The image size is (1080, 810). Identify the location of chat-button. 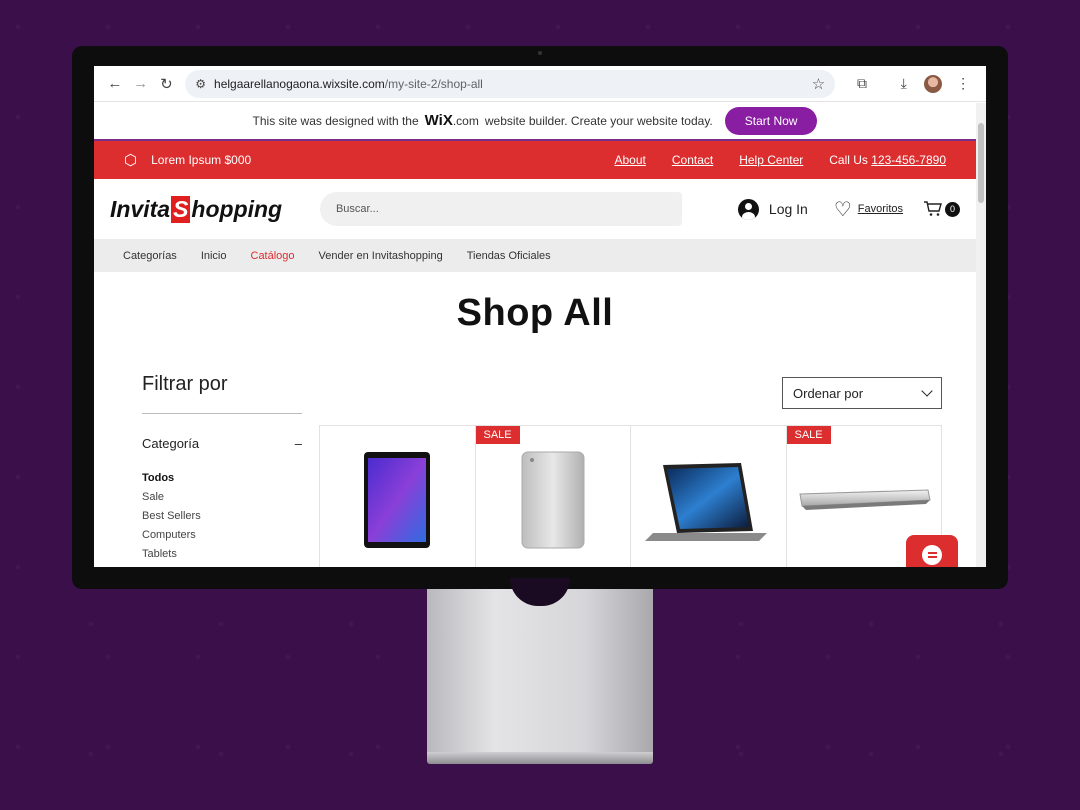
(932, 551).